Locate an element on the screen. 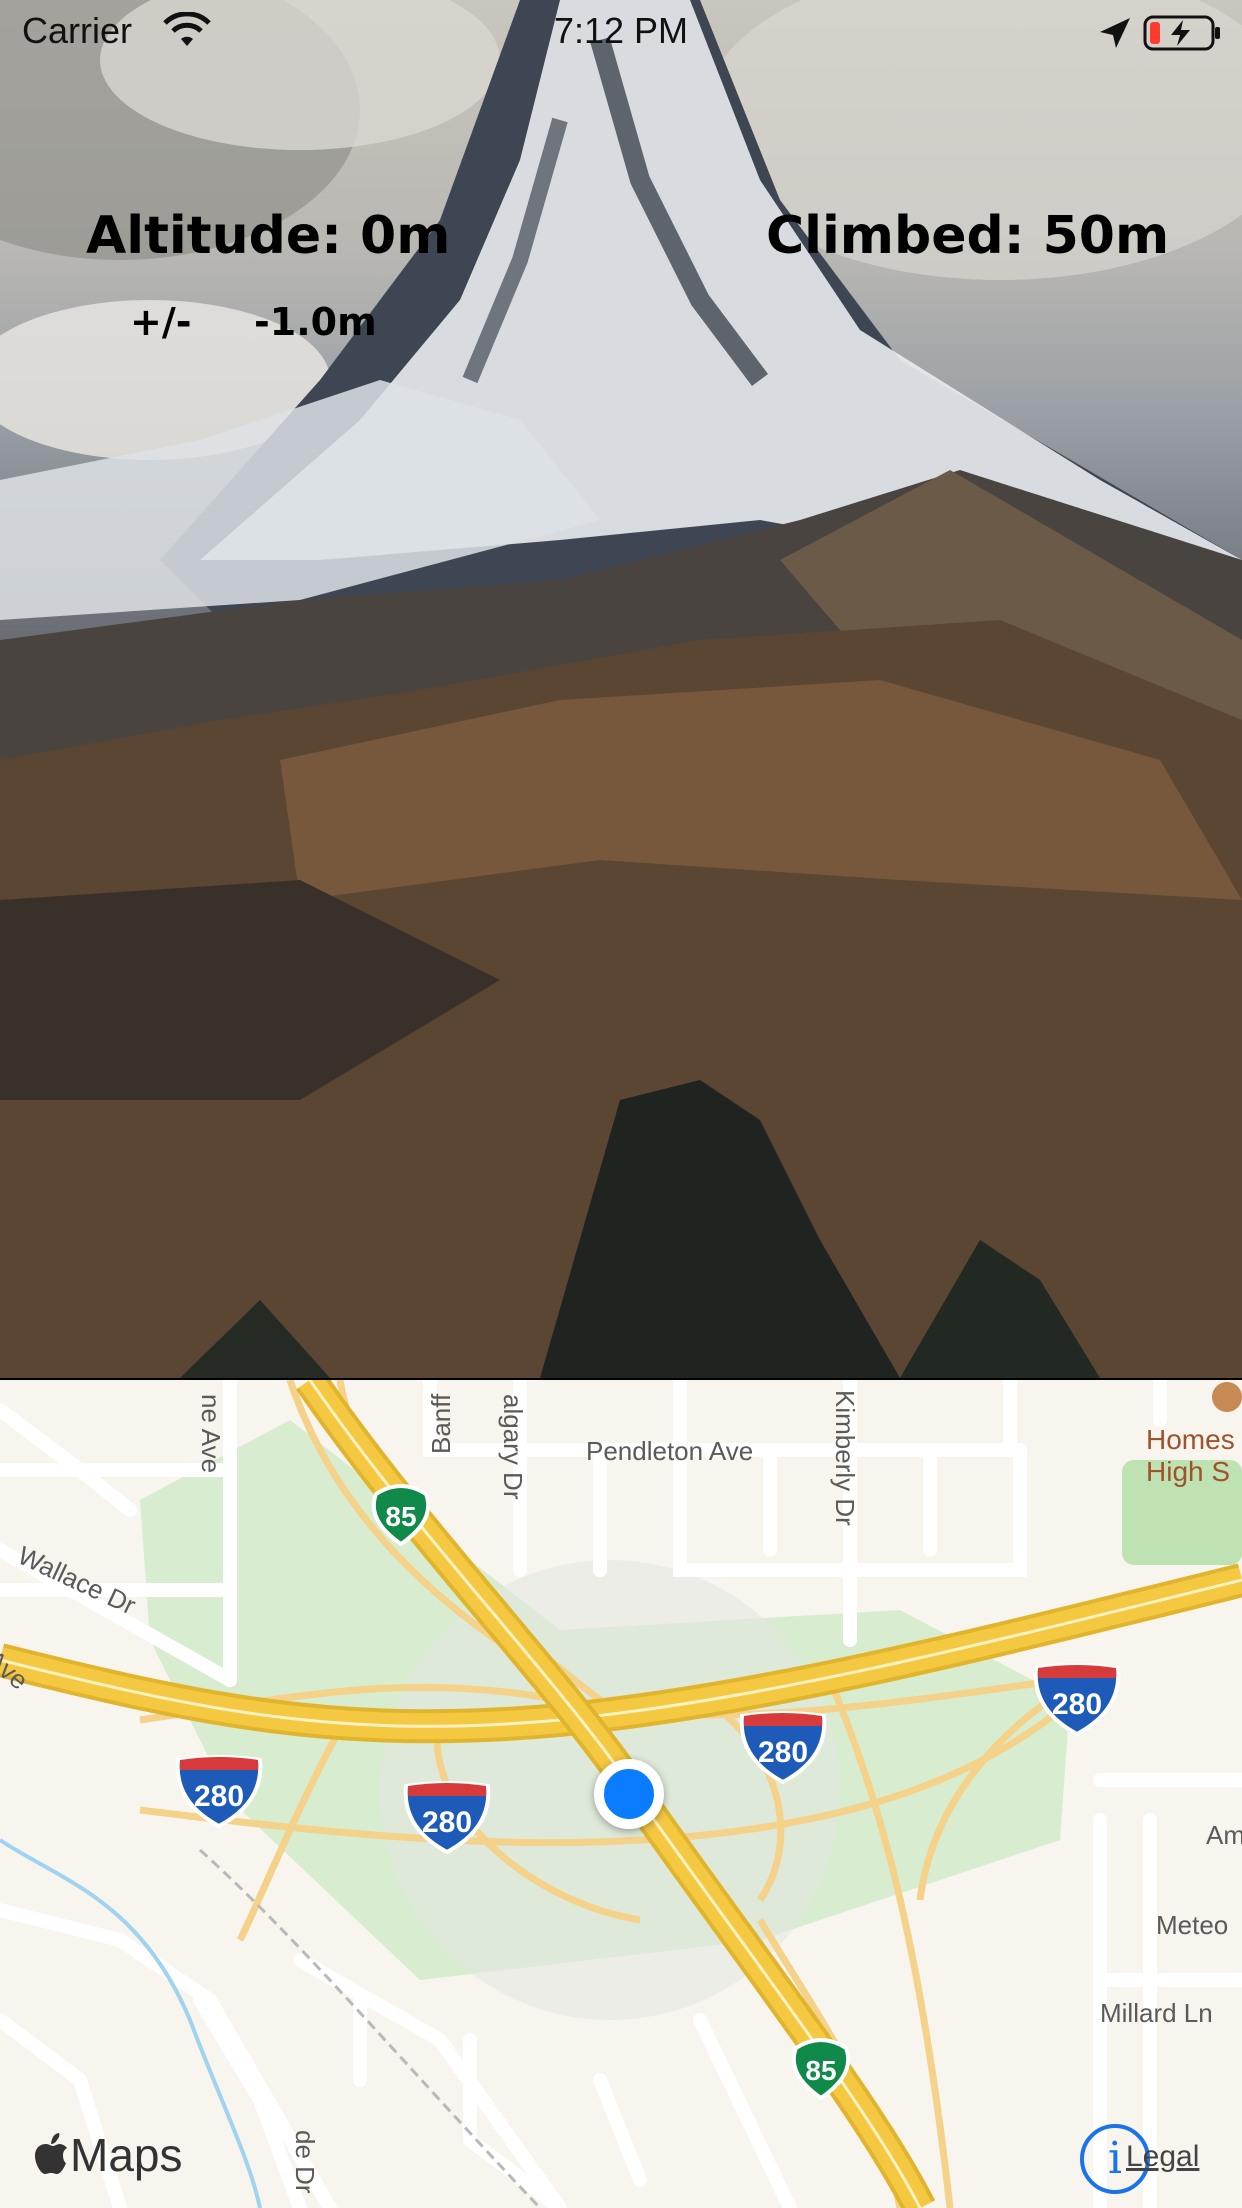  battery-icon is located at coordinates (1183, 37).